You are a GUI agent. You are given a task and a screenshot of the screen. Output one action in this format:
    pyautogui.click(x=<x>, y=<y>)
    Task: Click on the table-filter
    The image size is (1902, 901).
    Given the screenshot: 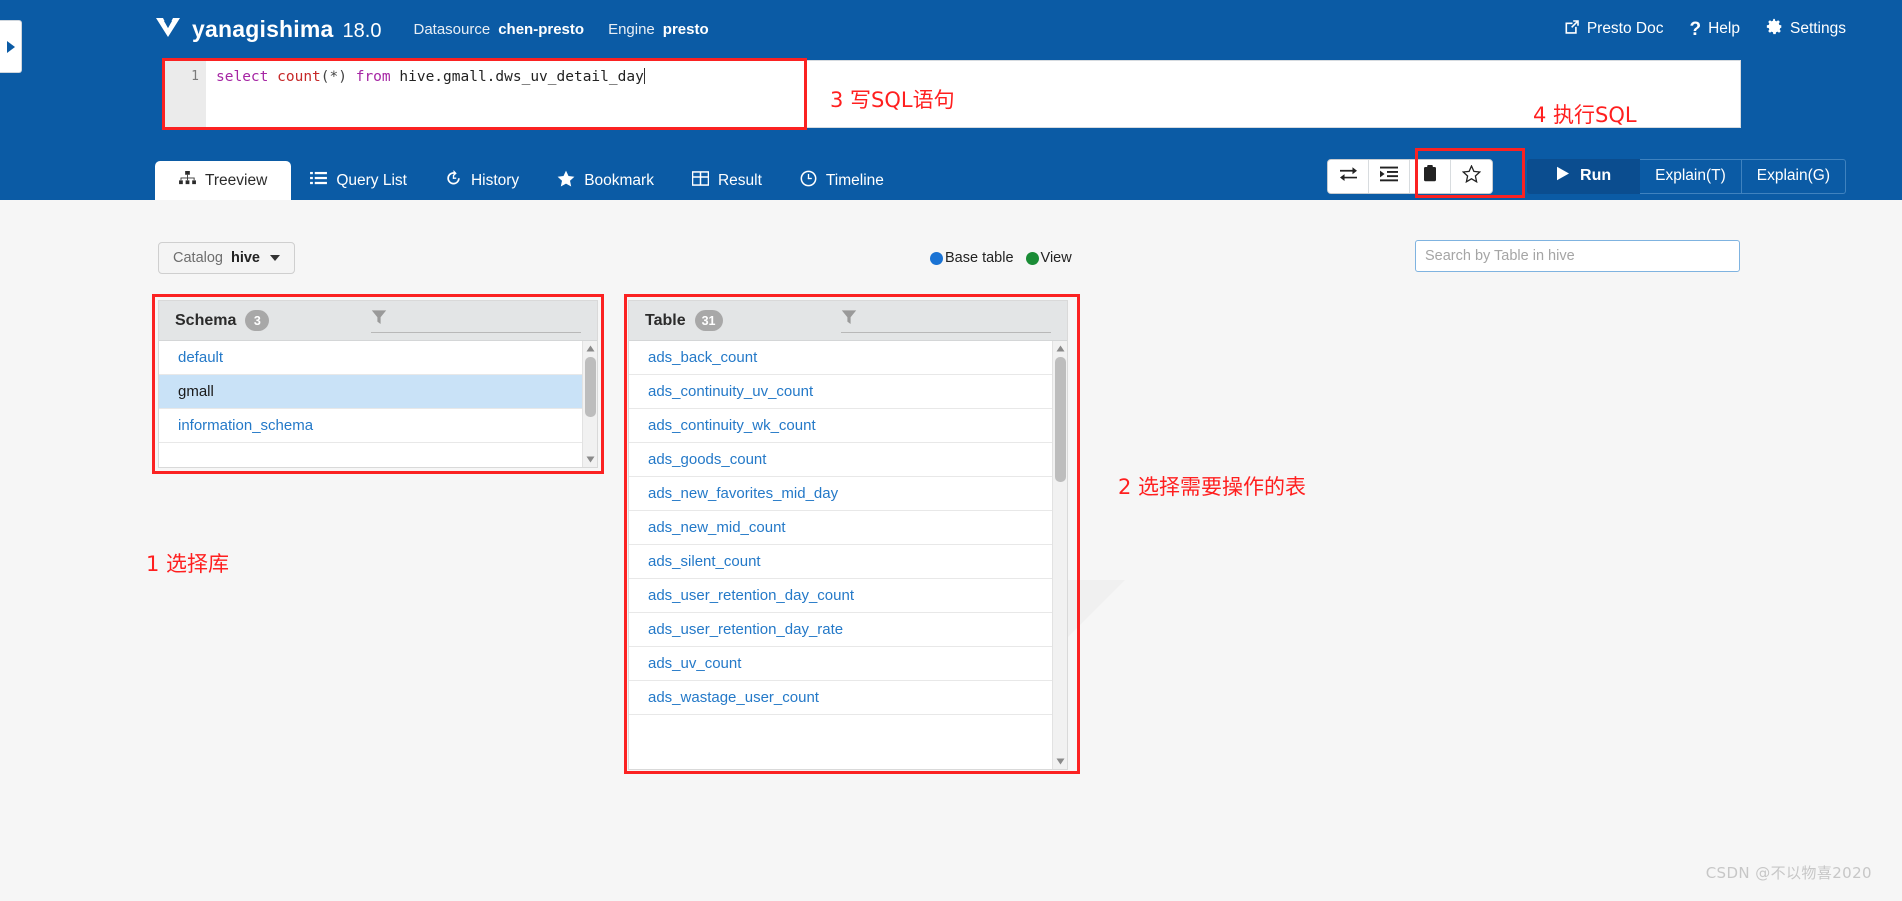 What is the action you would take?
    pyautogui.click(x=946, y=321)
    